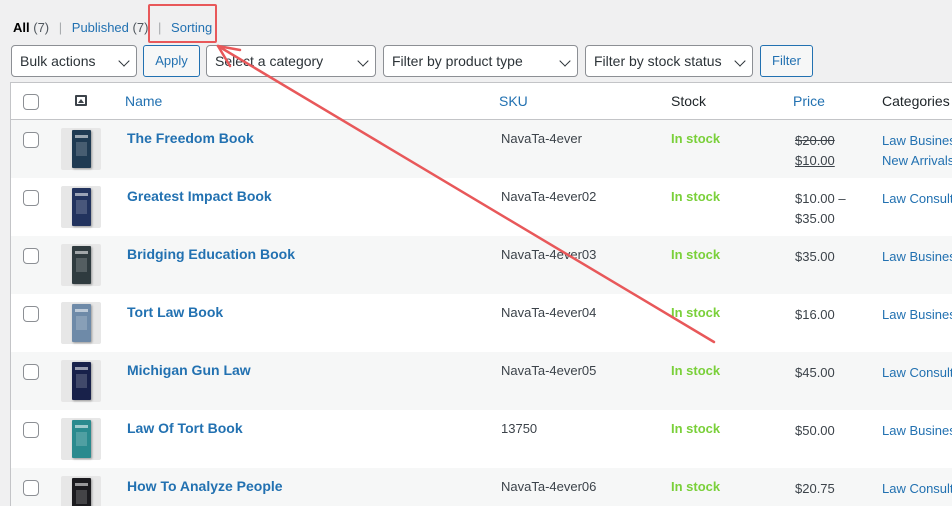  I want to click on annotation-highlight-box, so click(182, 23).